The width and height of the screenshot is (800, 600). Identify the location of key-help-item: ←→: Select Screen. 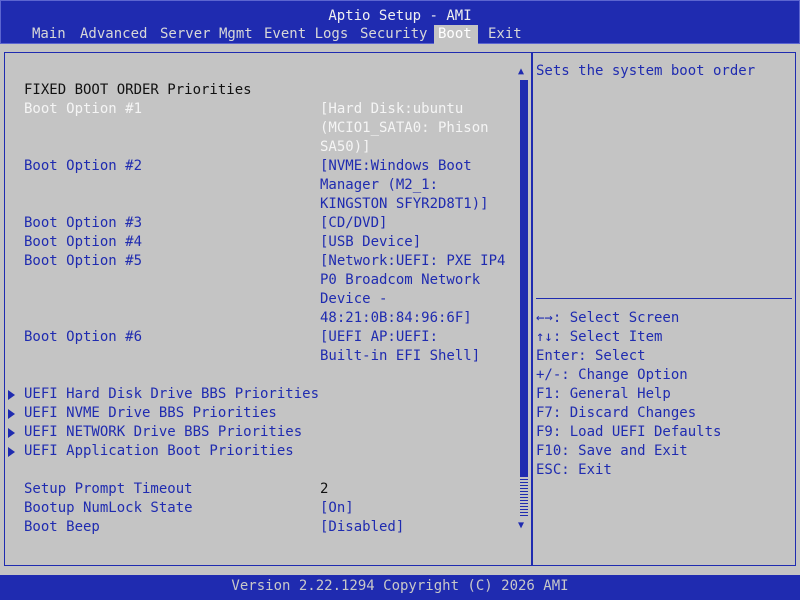
(608, 318).